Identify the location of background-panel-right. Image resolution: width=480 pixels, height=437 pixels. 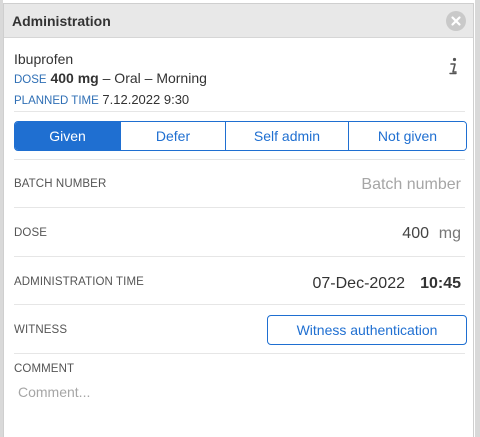
(477, 218).